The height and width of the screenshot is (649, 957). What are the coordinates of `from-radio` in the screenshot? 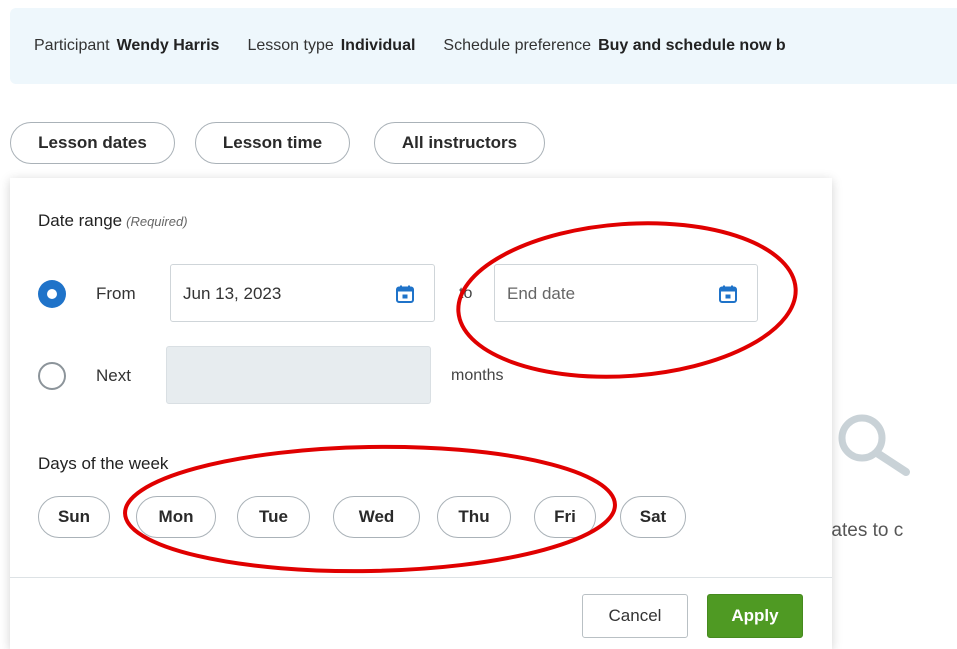 It's located at (52, 294).